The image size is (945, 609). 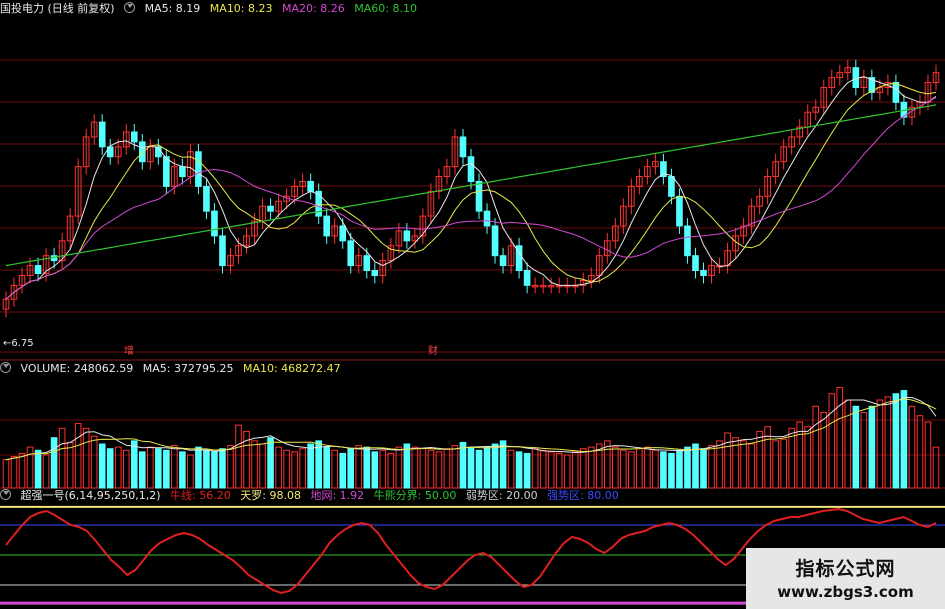 I want to click on site-watermark: 指标公式网 www.zbgs3.com, so click(x=845, y=578).